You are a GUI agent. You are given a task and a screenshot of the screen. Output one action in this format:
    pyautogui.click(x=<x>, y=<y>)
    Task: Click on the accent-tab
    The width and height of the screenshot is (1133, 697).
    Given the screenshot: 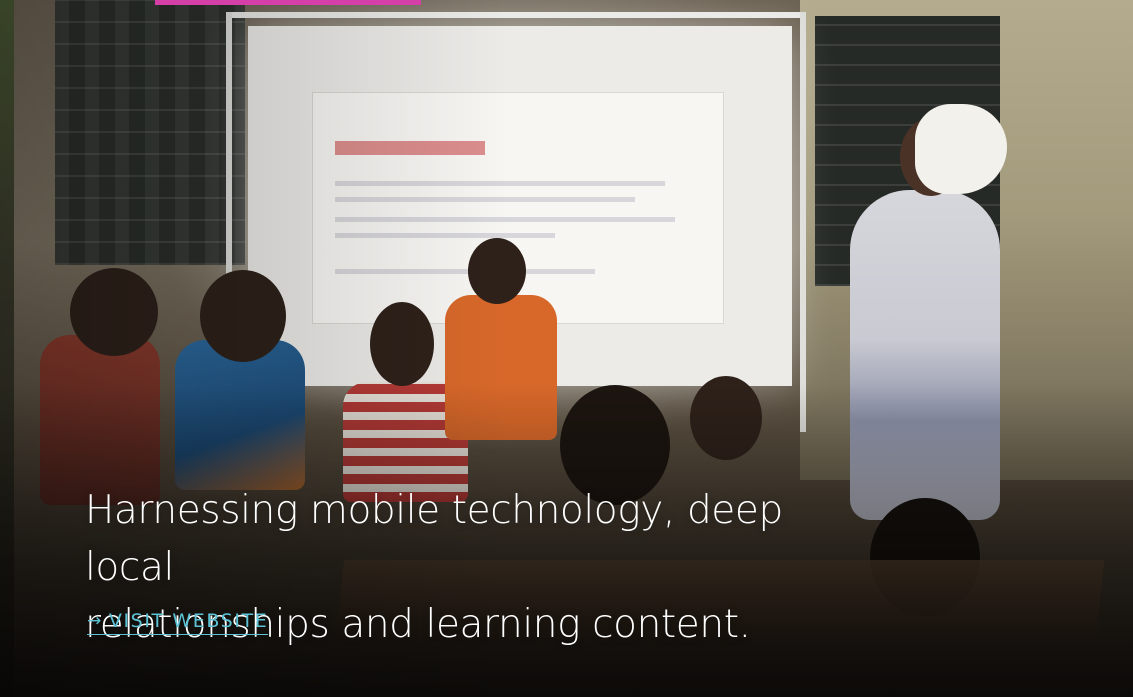 What is the action you would take?
    pyautogui.click(x=288, y=2)
    